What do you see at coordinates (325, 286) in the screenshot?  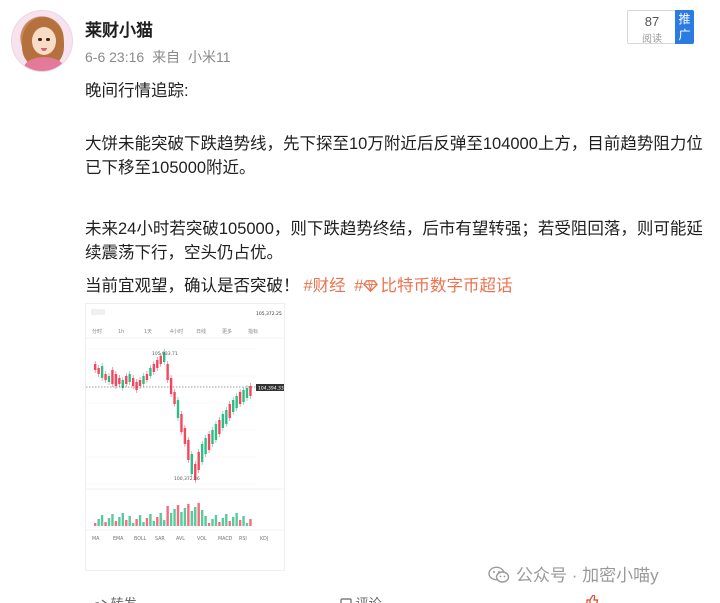 I see `topic-finance-link: #财经` at bounding box center [325, 286].